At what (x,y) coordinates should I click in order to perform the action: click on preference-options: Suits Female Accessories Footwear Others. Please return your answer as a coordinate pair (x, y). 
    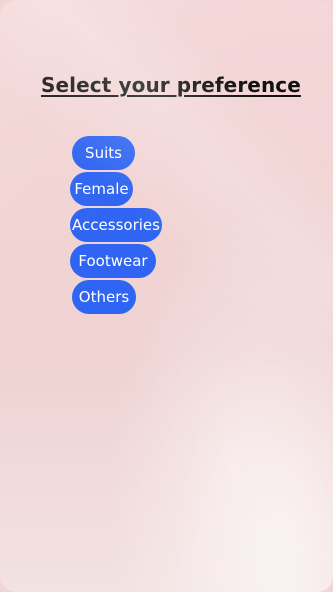
    Looking at the image, I should click on (116, 226).